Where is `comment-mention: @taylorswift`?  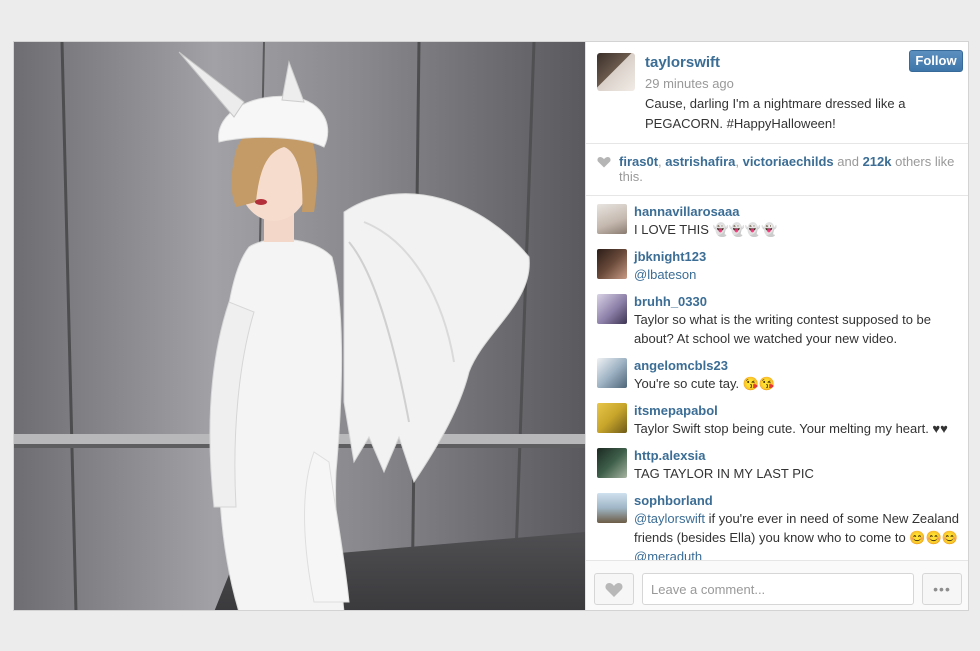 comment-mention: @taylorswift is located at coordinates (669, 518).